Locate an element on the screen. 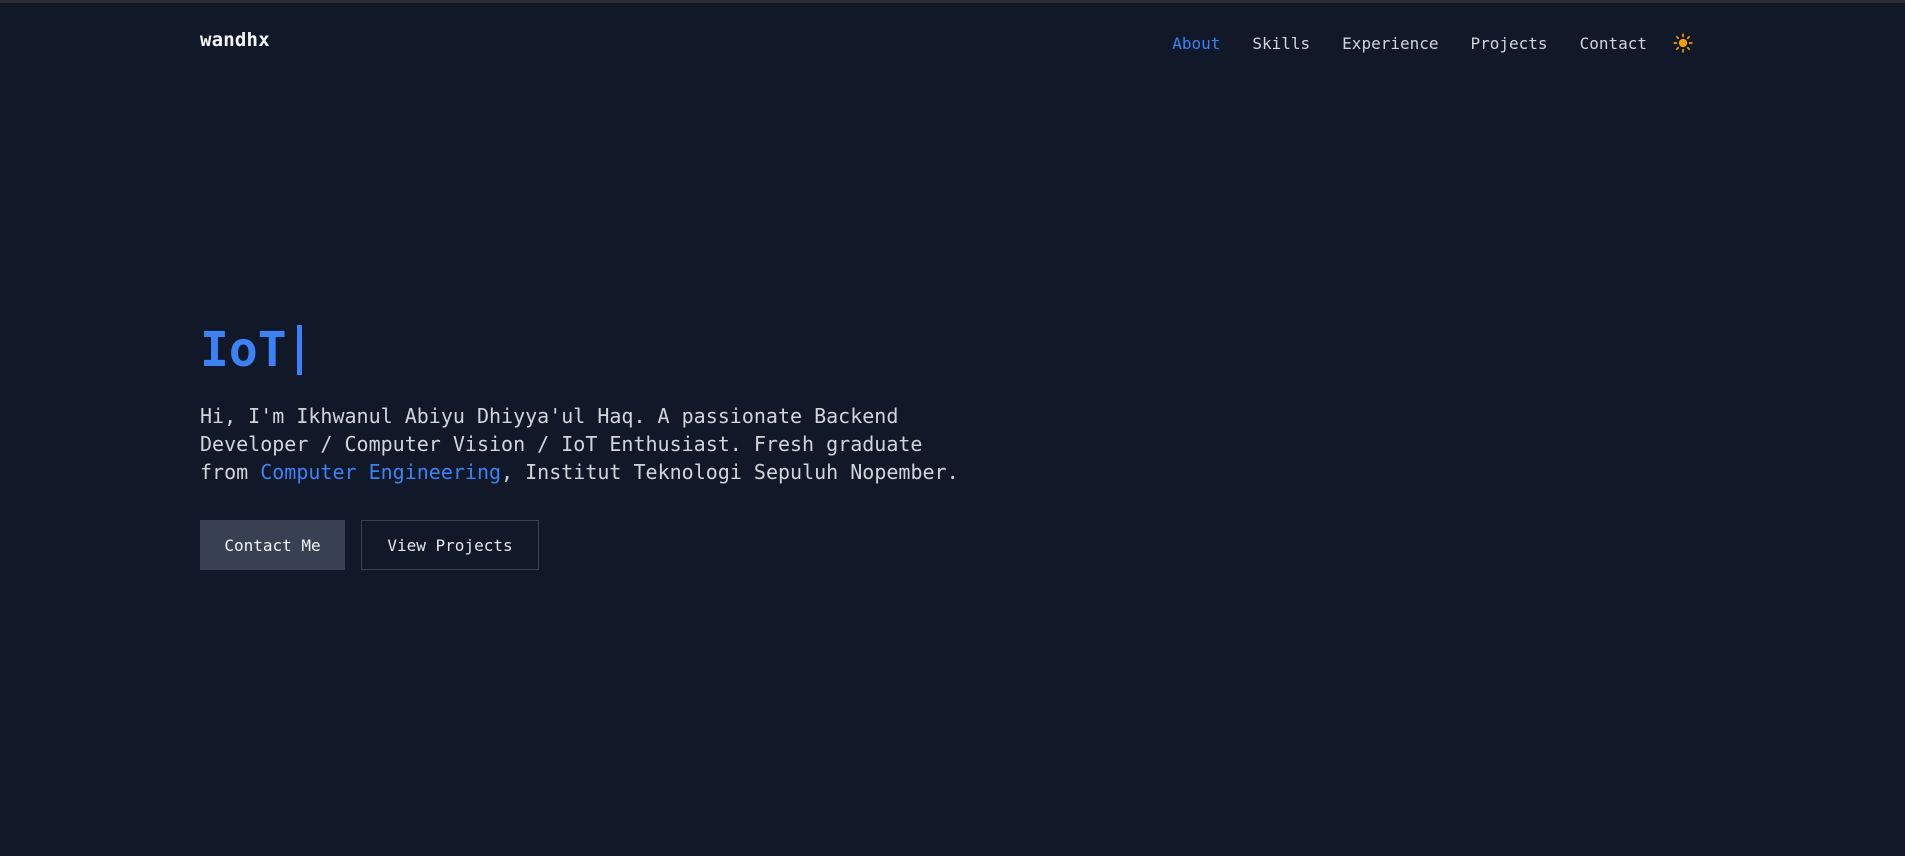 This screenshot has height=856, width=1905. nav-item-contact: Contact is located at coordinates (1613, 43).